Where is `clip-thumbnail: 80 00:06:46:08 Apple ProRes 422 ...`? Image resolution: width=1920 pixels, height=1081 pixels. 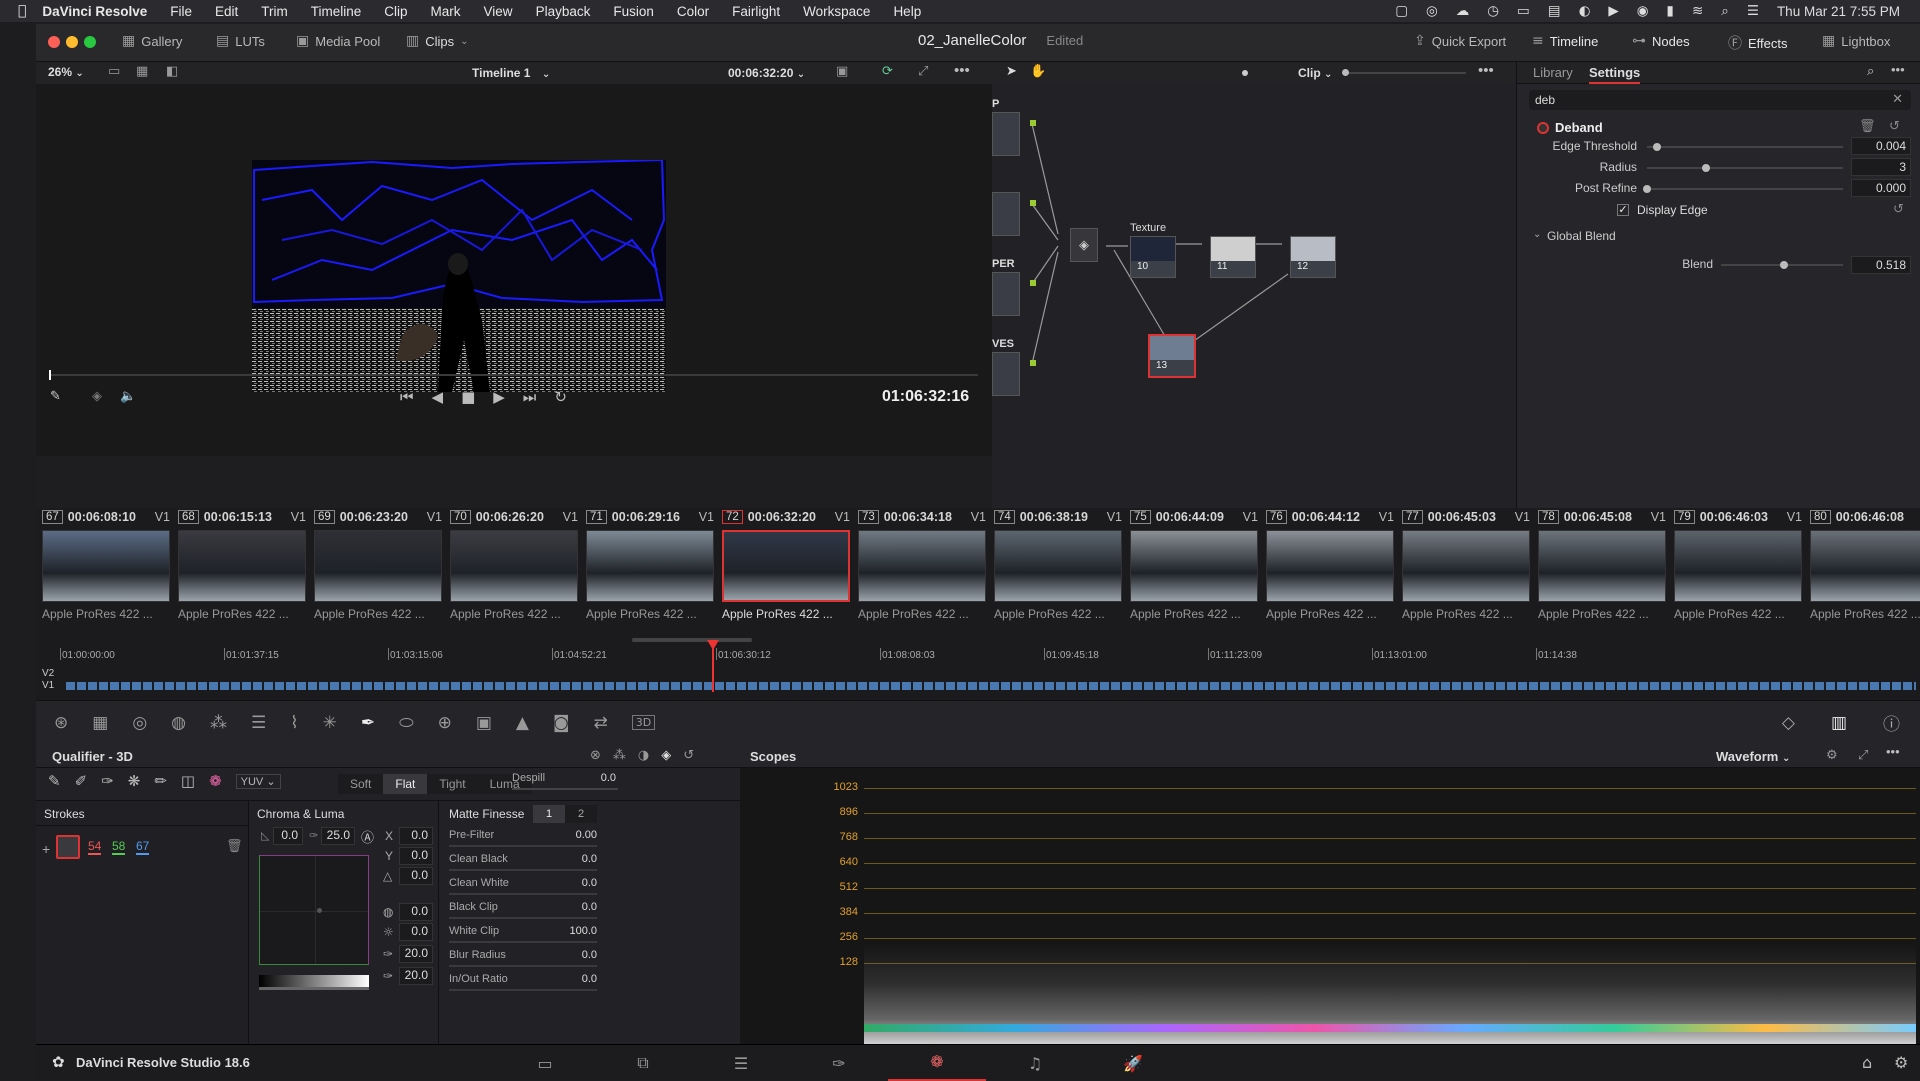
clip-thumbnail: 80 00:06:46:08 Apple ProRes 422 ... is located at coordinates (1865, 573).